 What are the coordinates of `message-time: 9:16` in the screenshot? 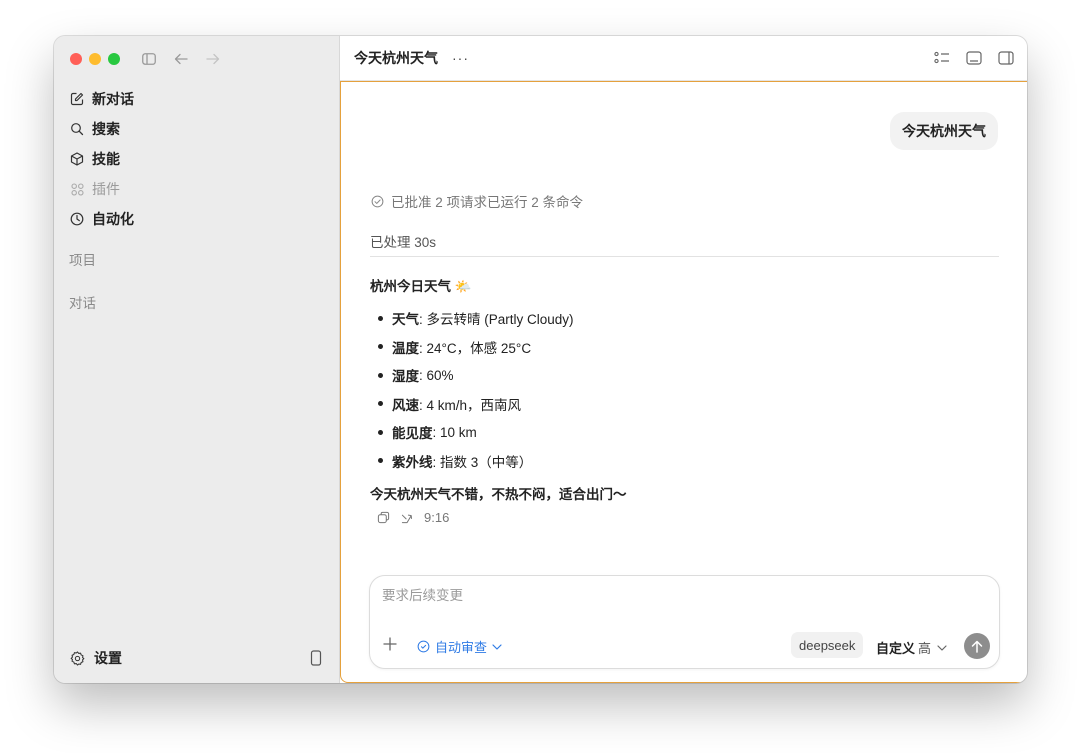 It's located at (437, 517).